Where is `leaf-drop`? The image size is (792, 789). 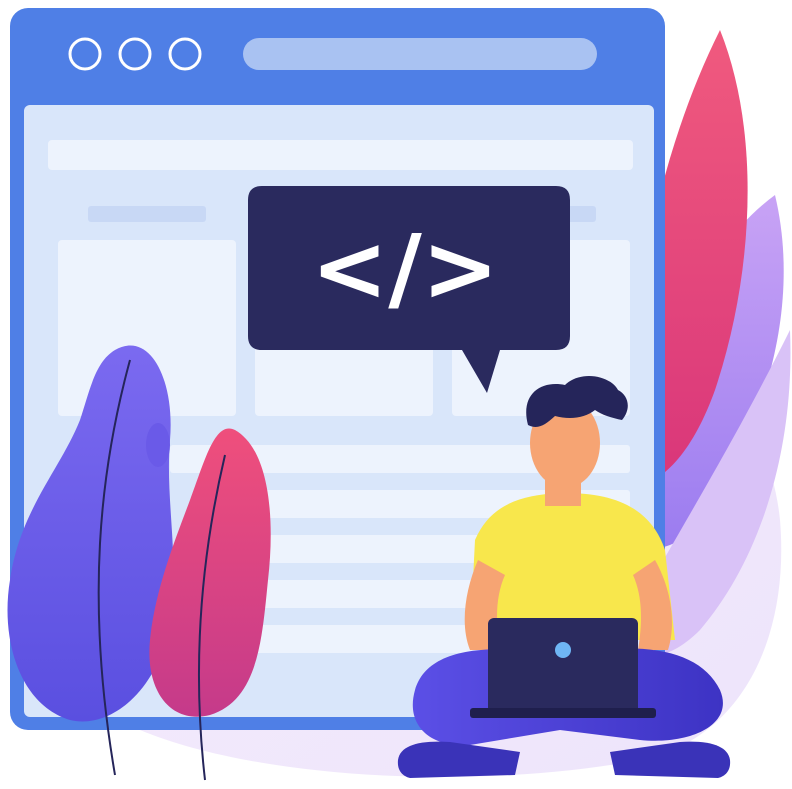 leaf-drop is located at coordinates (158, 445).